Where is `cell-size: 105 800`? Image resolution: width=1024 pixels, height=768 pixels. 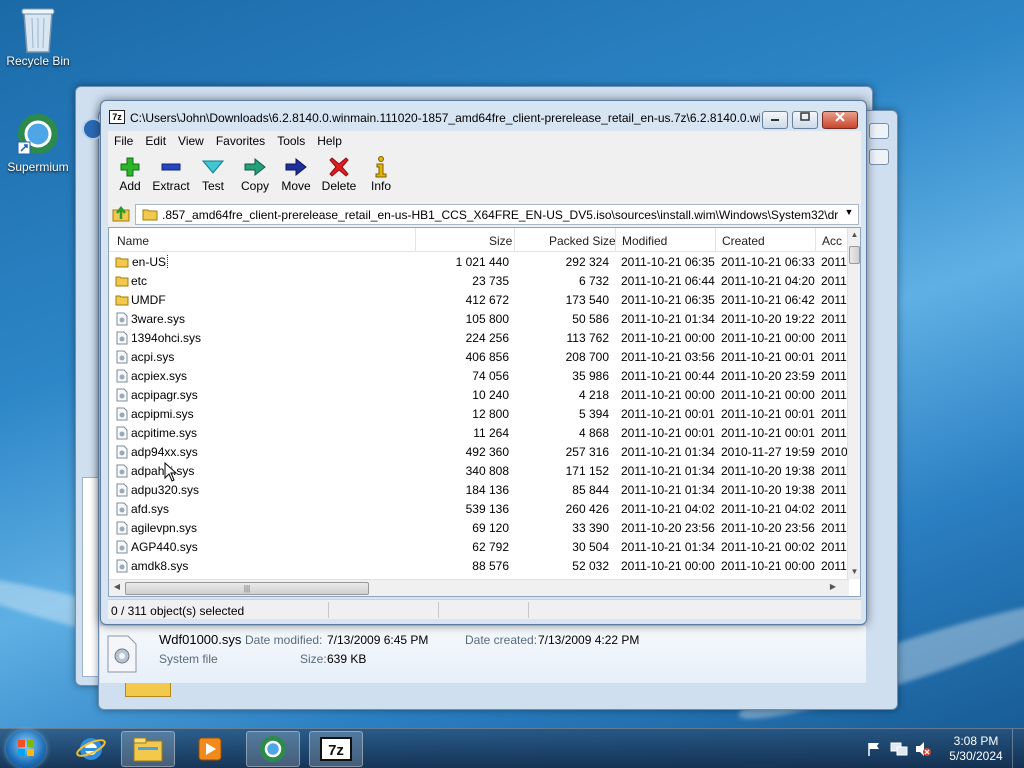 cell-size: 105 800 is located at coordinates (487, 319).